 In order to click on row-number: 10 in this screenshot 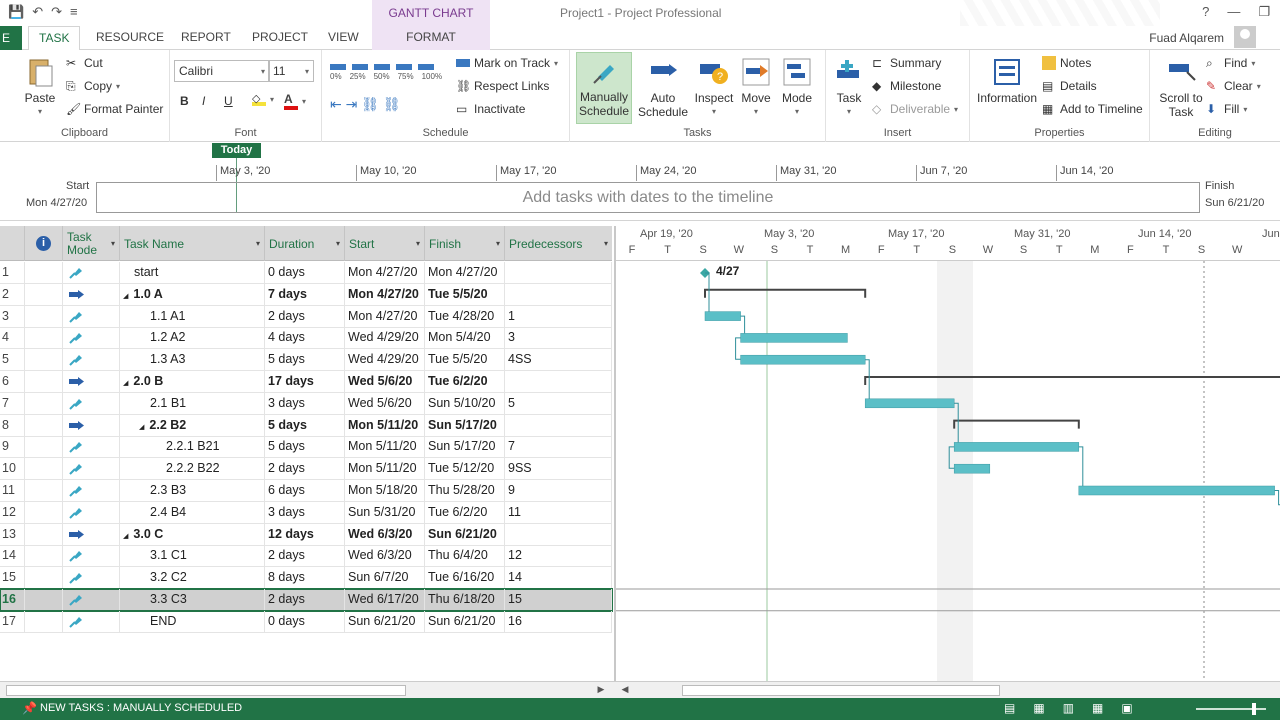, I will do `click(12, 469)`.